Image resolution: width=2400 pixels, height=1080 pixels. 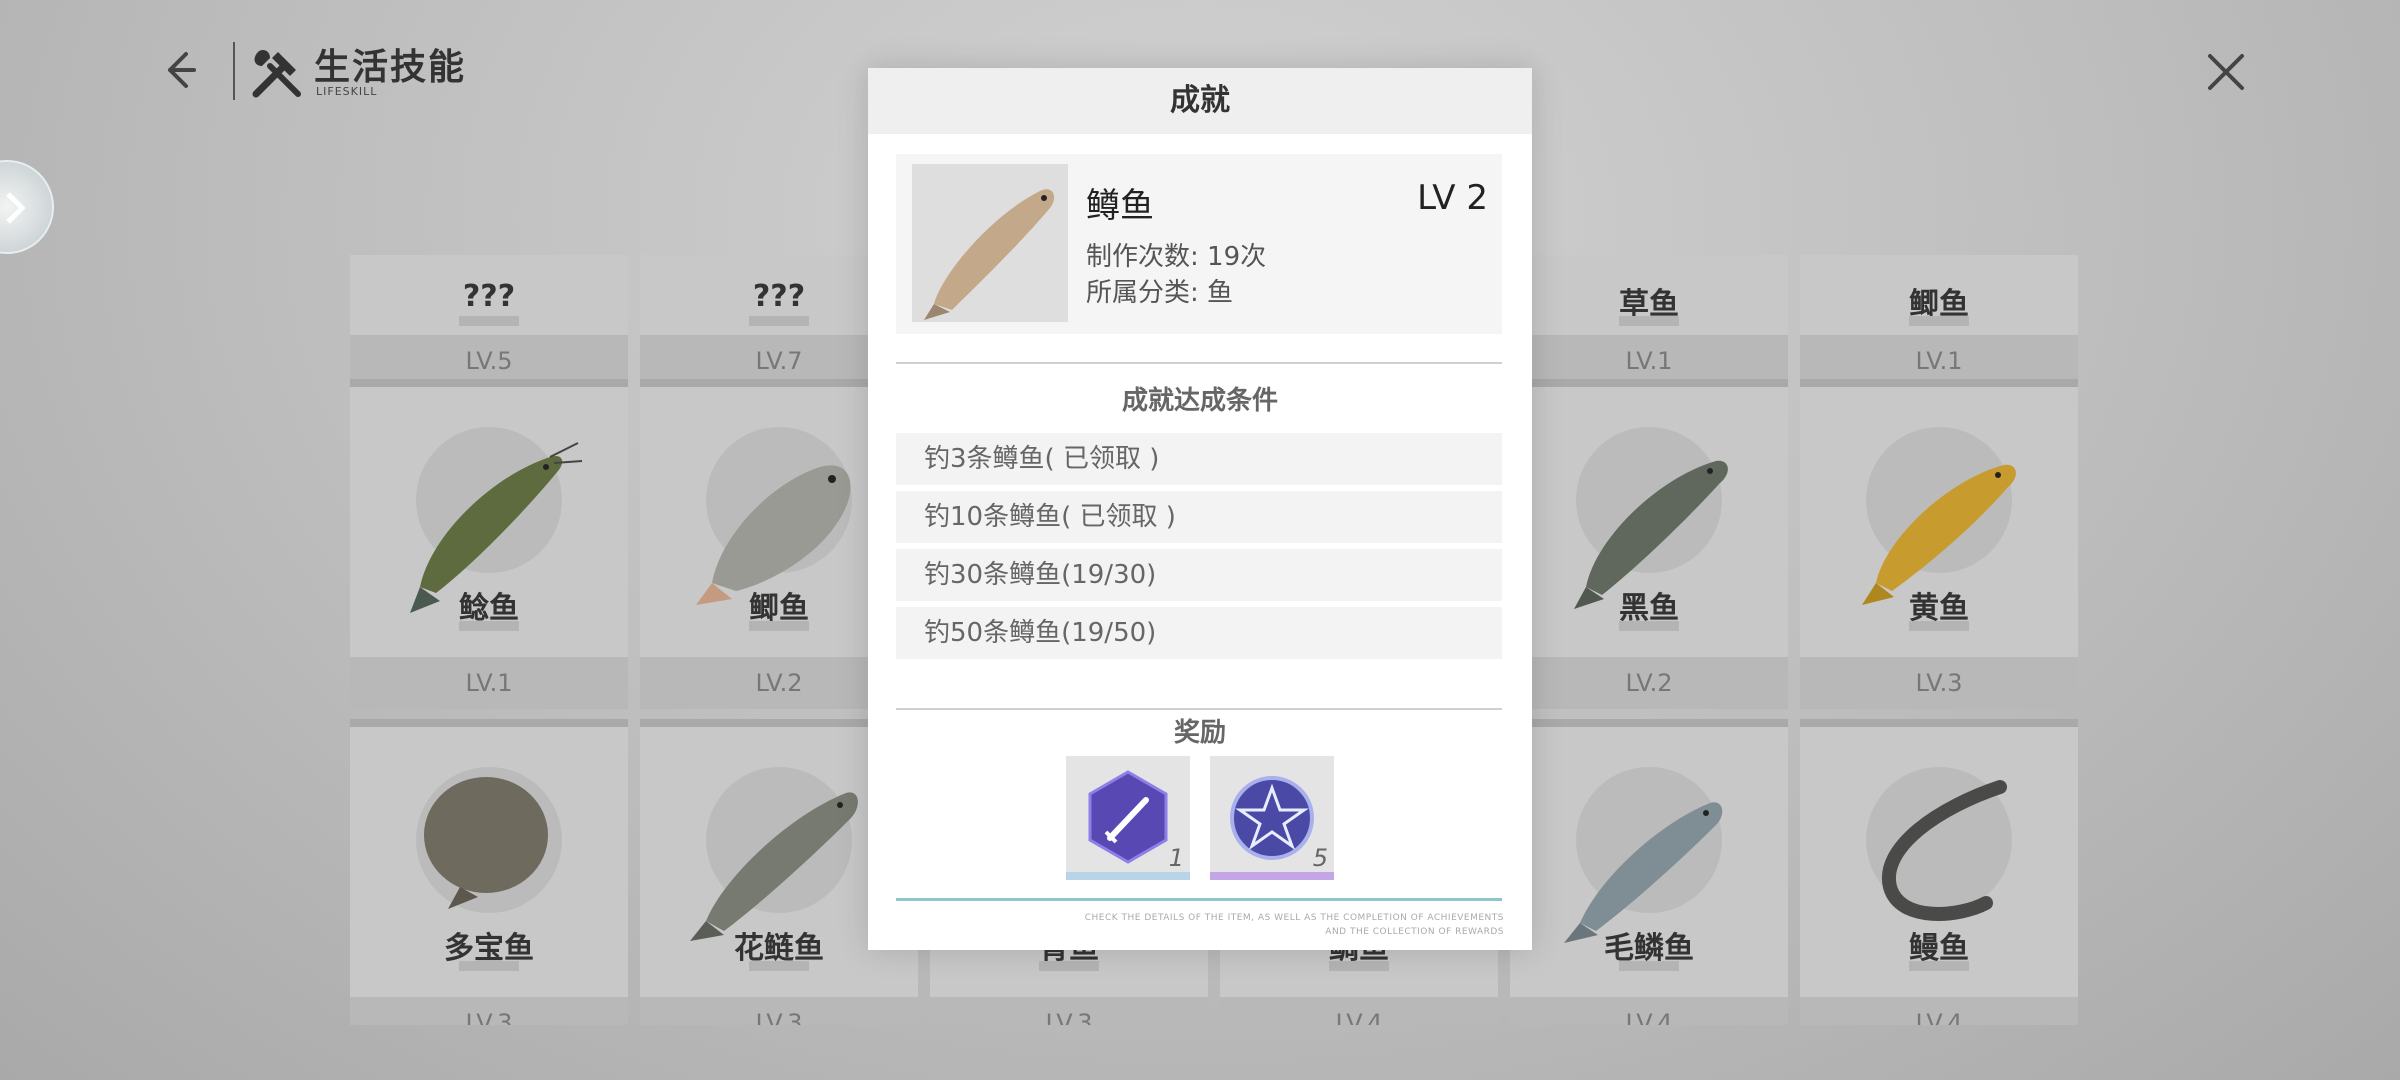 I want to click on fish-name: 鳟鱼, so click(x=1120, y=206).